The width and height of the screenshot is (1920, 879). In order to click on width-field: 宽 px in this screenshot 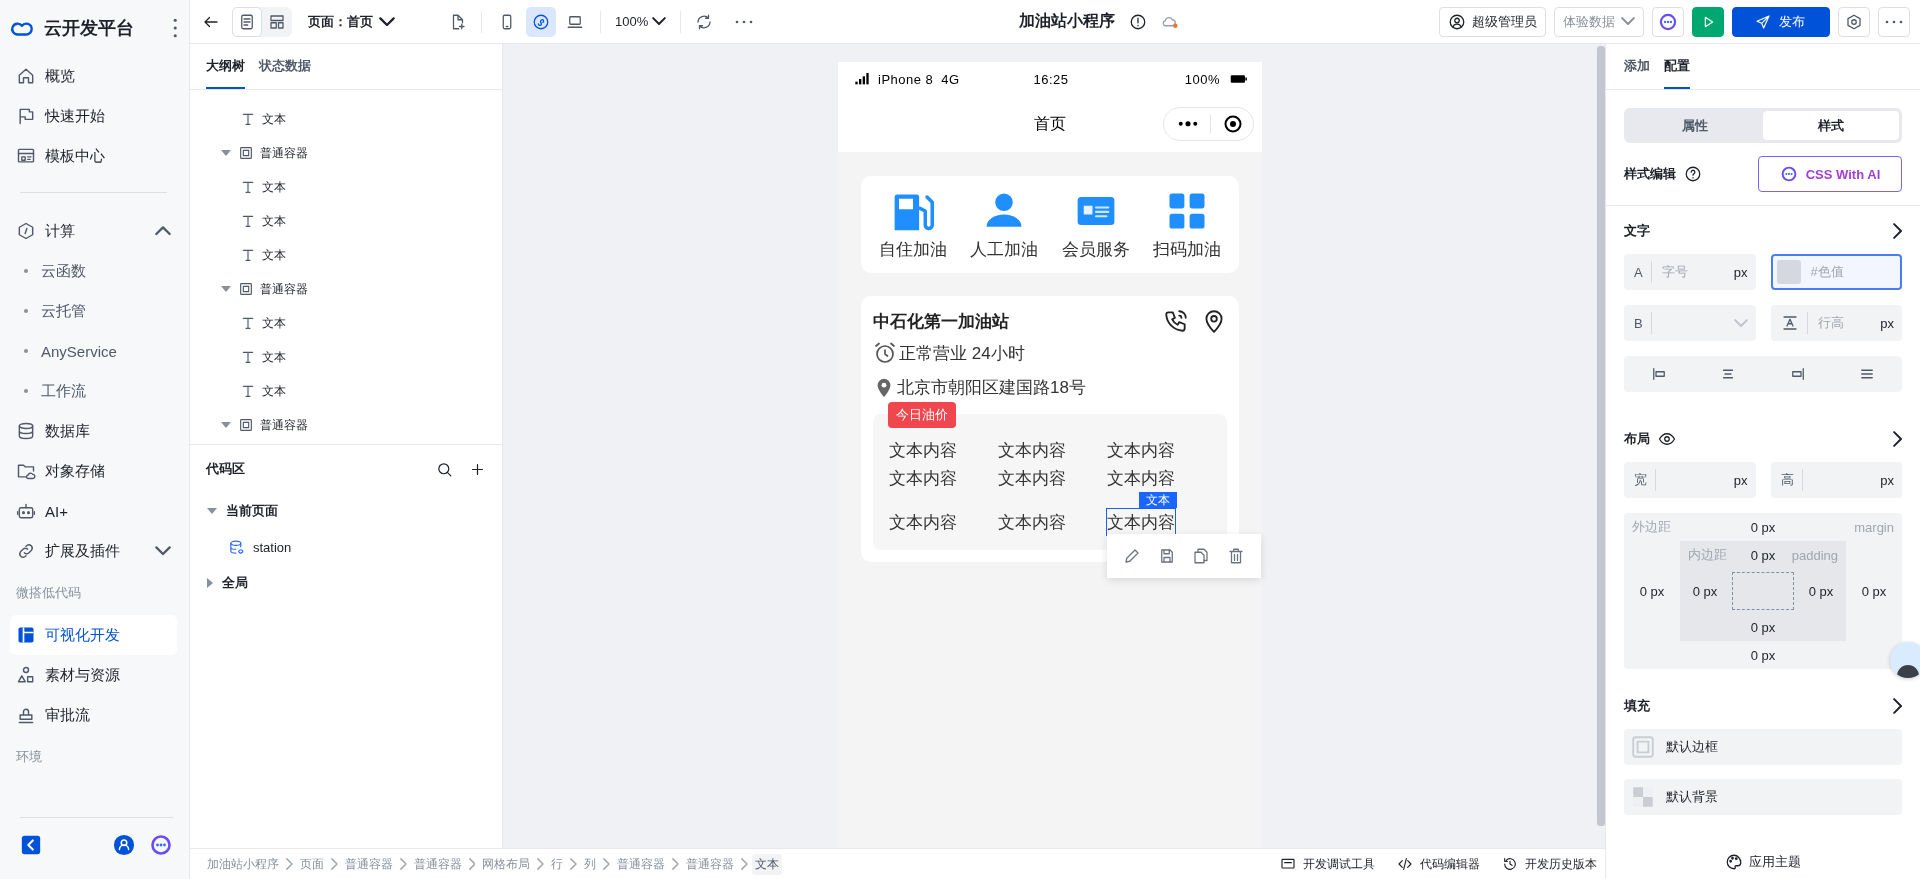, I will do `click(1690, 480)`.